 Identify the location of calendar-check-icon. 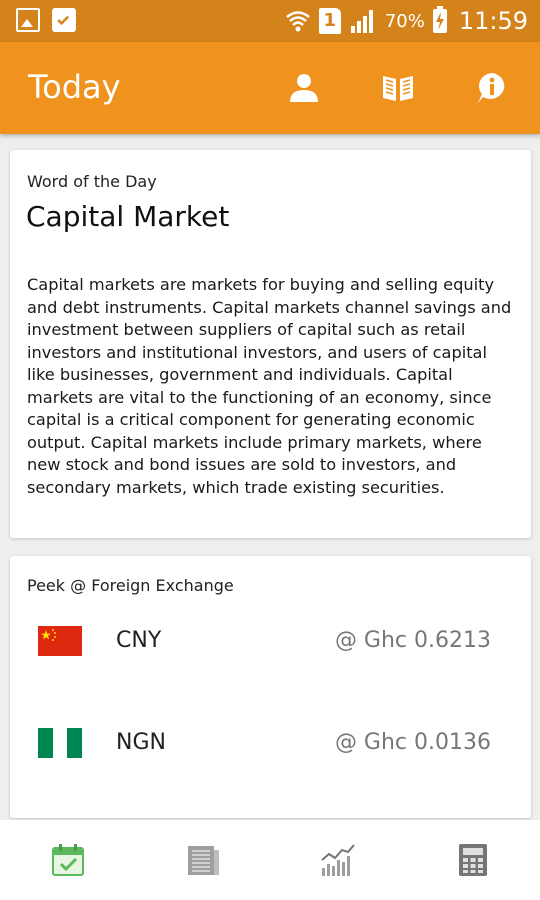
(68, 860).